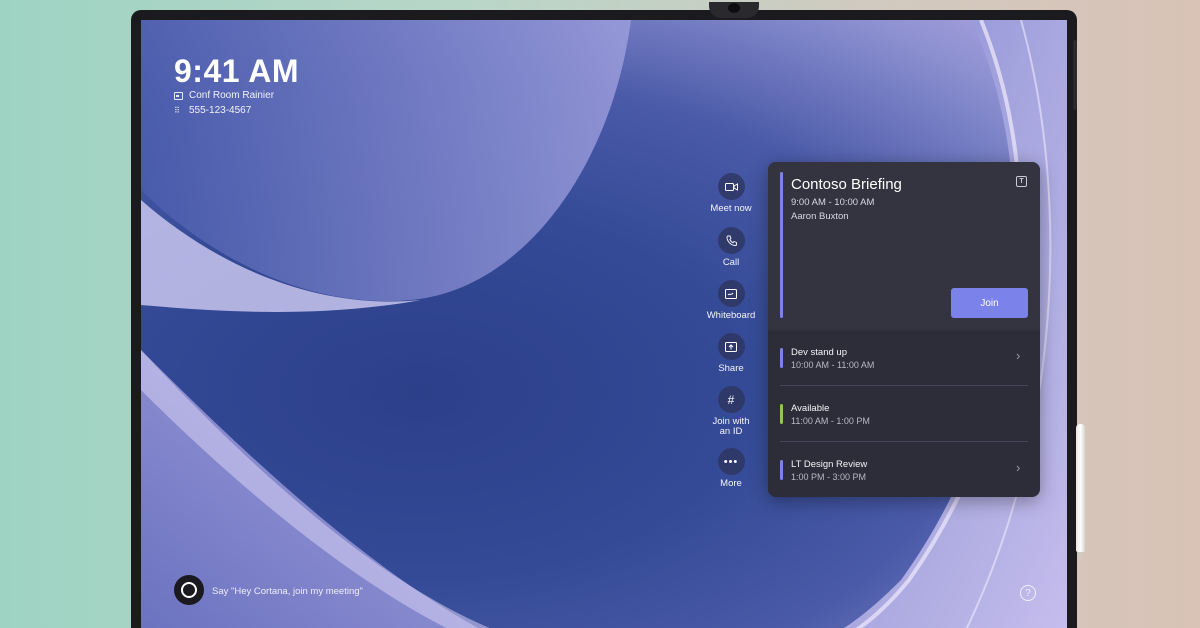 The image size is (1200, 628). What do you see at coordinates (232, 95) in the screenshot?
I see `room-name: Conf Room Rainier` at bounding box center [232, 95].